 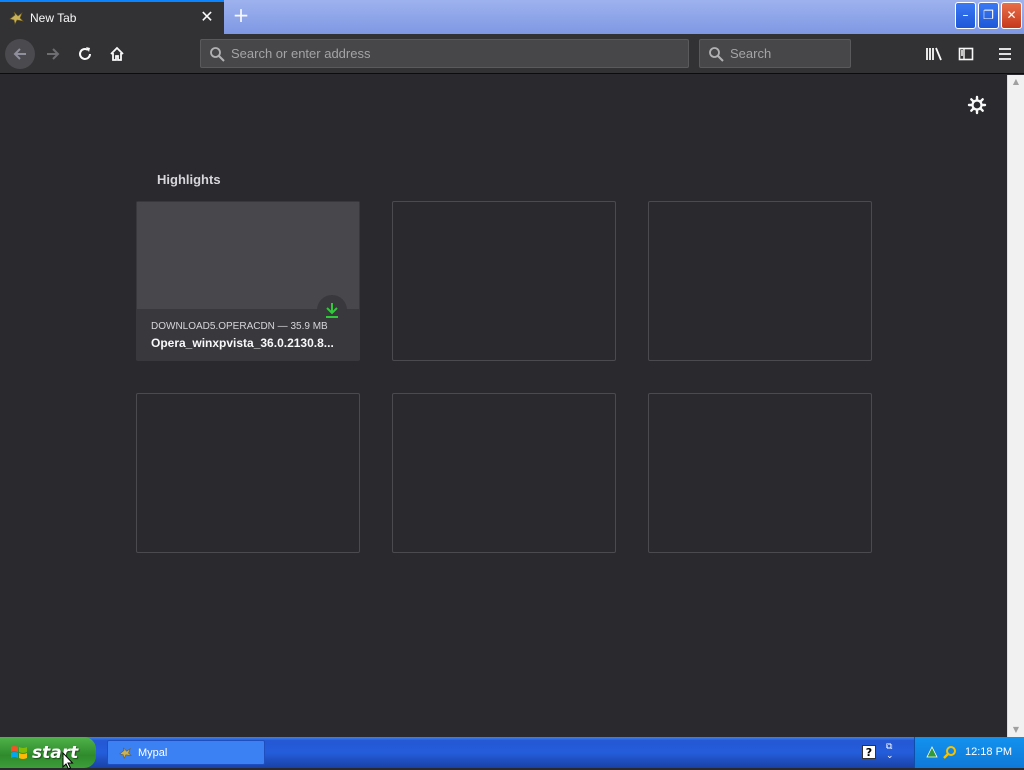 I want to click on taskbar-item-mypal: Mypal, so click(x=186, y=752).